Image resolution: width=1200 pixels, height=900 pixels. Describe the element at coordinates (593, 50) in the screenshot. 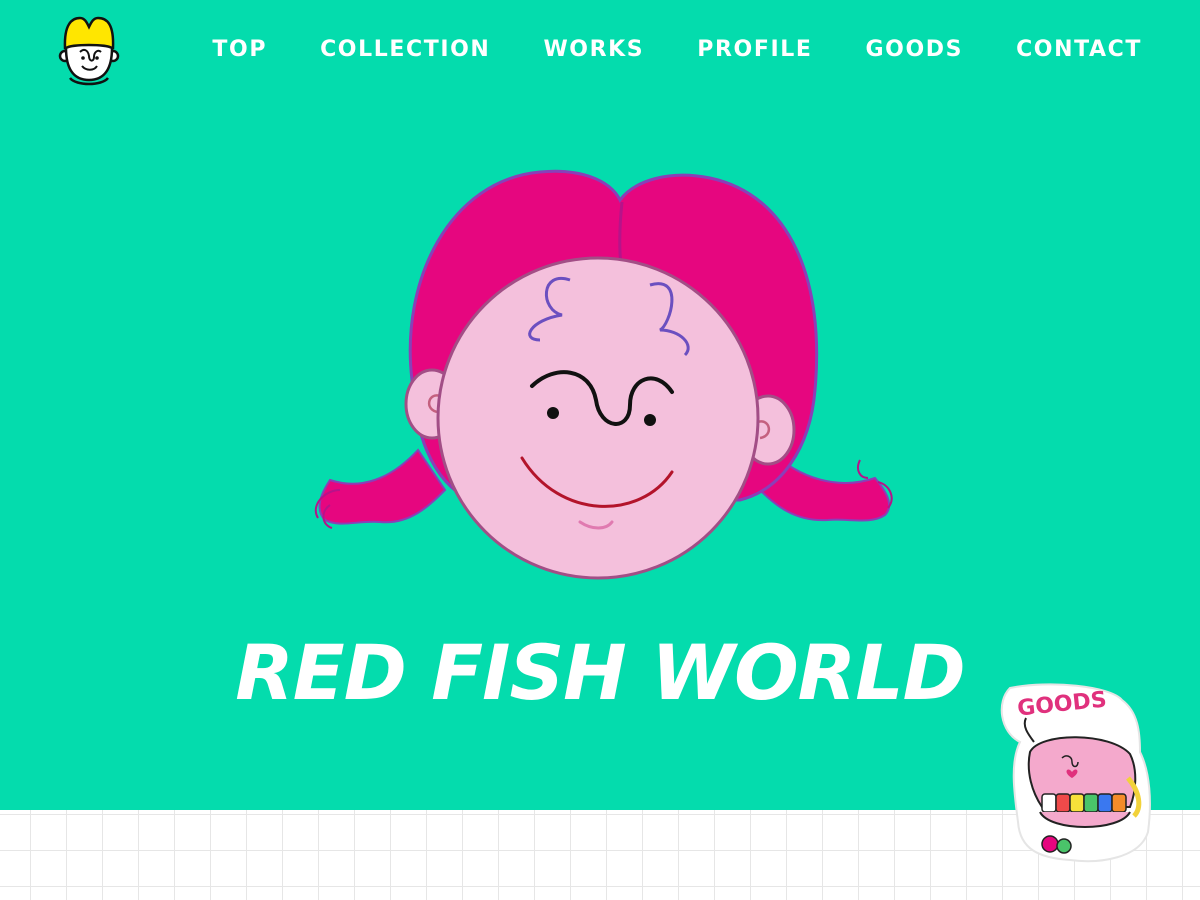

I see `nav-link-works: WORKS` at that location.